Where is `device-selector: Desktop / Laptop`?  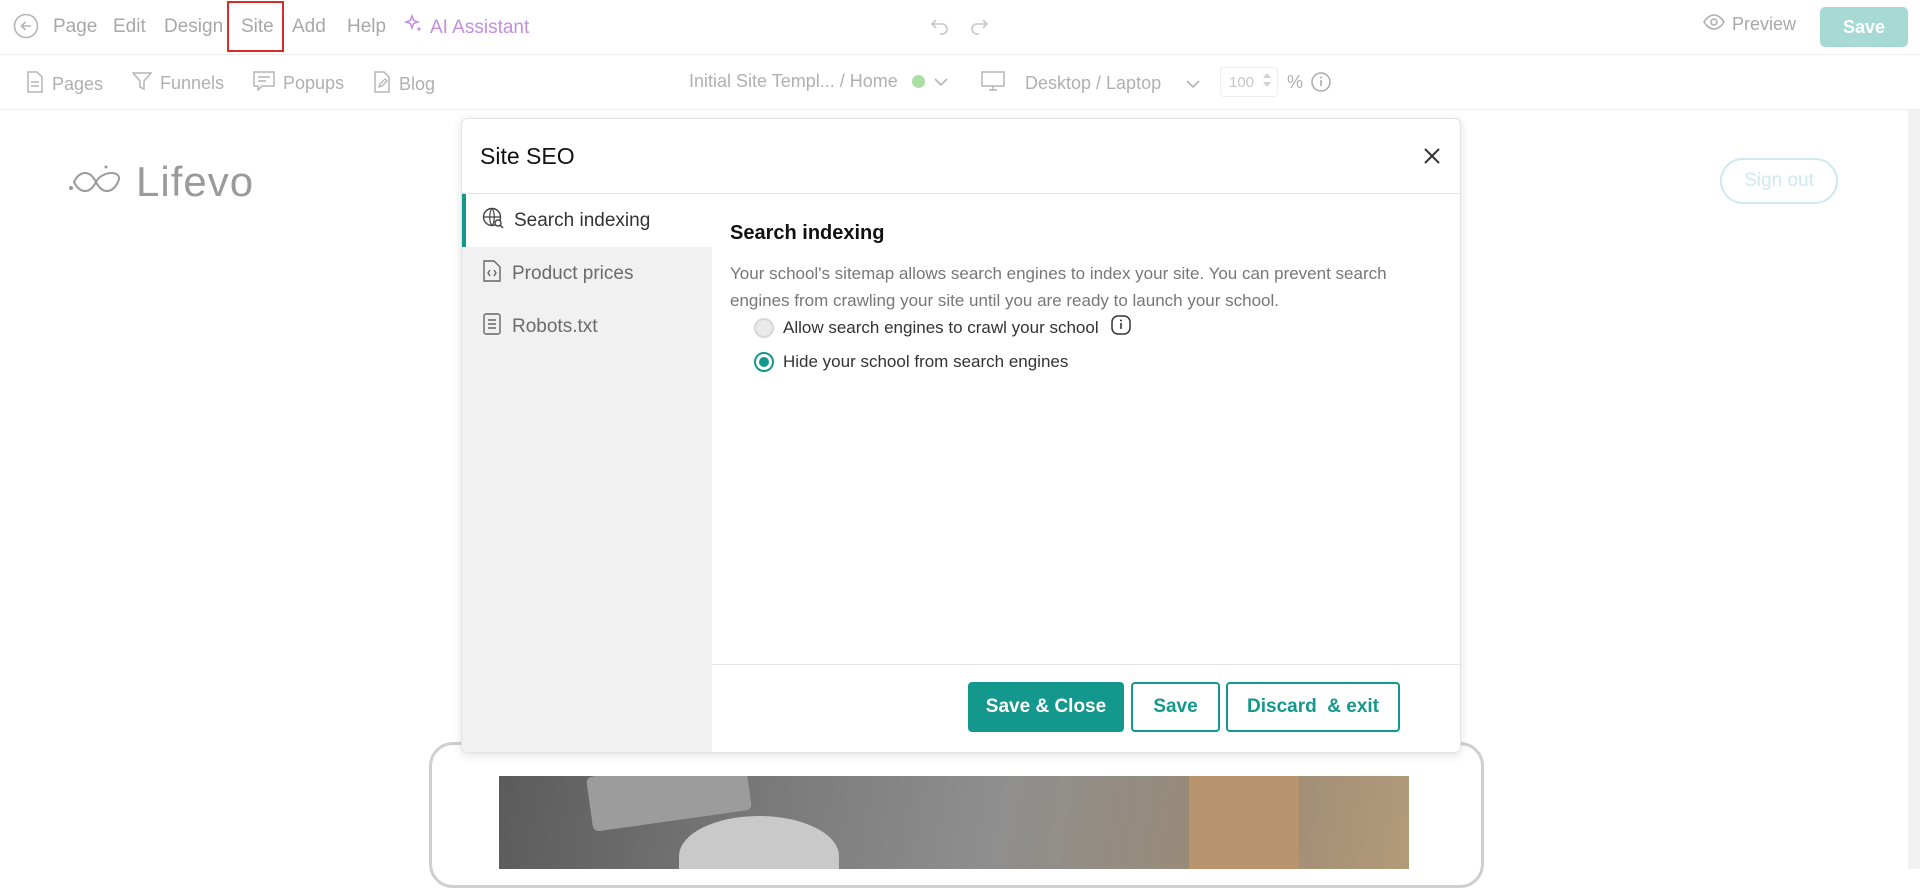 device-selector: Desktop / Laptop is located at coordinates (1091, 83).